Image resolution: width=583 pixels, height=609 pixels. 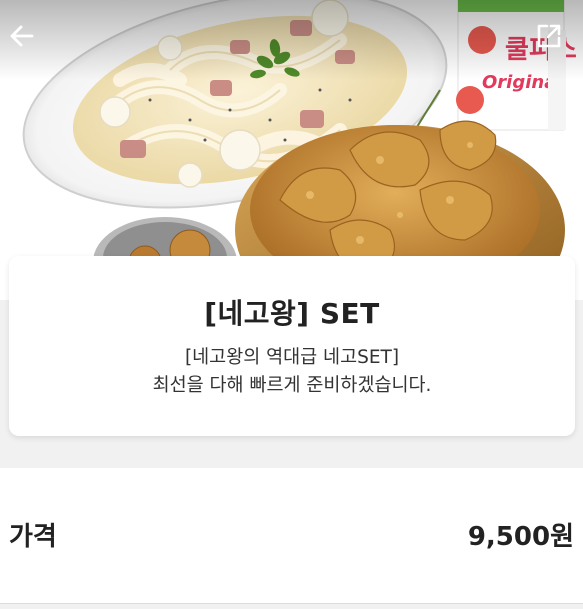 I want to click on product-description-line: 최선을 다해 빠르게 준비하겠습니다., so click(x=292, y=385).